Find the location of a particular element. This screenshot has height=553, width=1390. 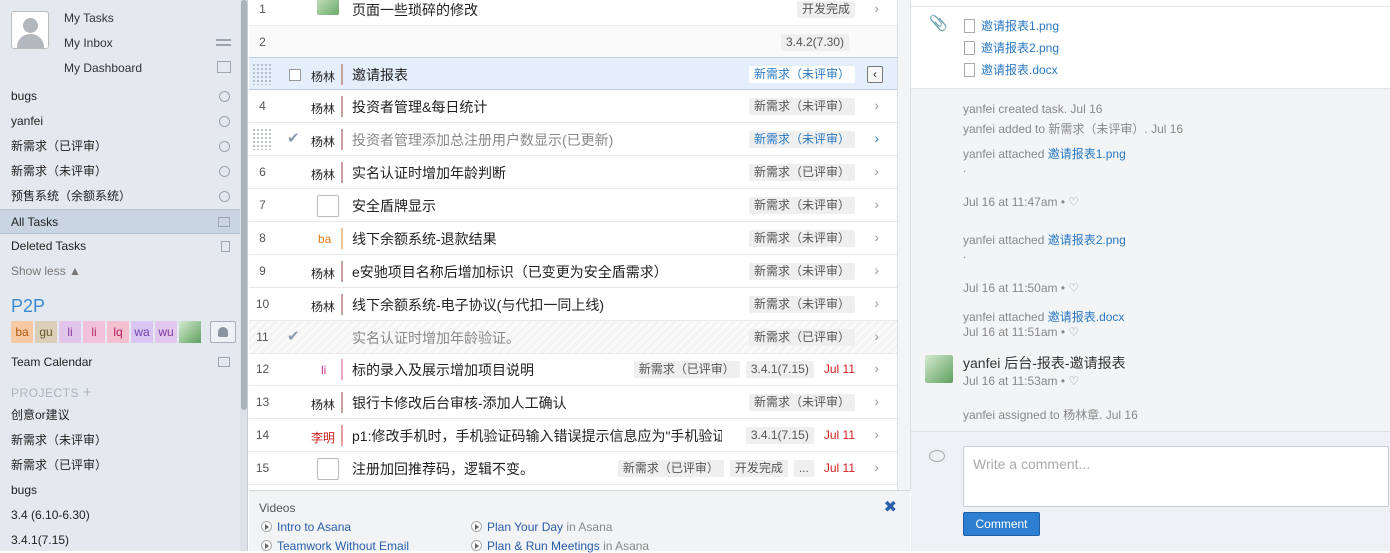

project-item: 创意or建议 is located at coordinates (120, 415).